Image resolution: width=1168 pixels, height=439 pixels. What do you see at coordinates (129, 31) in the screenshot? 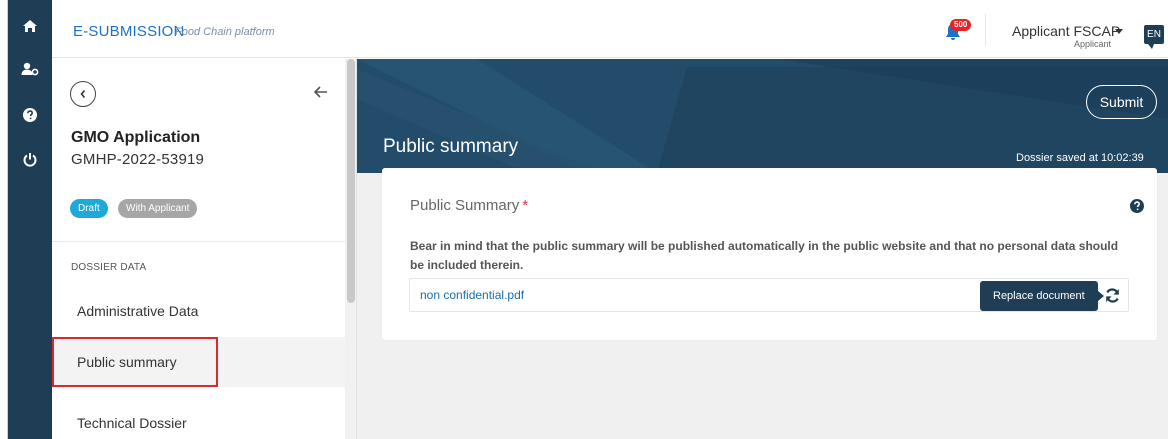
I see `brand-title: E-SUBMISSION` at bounding box center [129, 31].